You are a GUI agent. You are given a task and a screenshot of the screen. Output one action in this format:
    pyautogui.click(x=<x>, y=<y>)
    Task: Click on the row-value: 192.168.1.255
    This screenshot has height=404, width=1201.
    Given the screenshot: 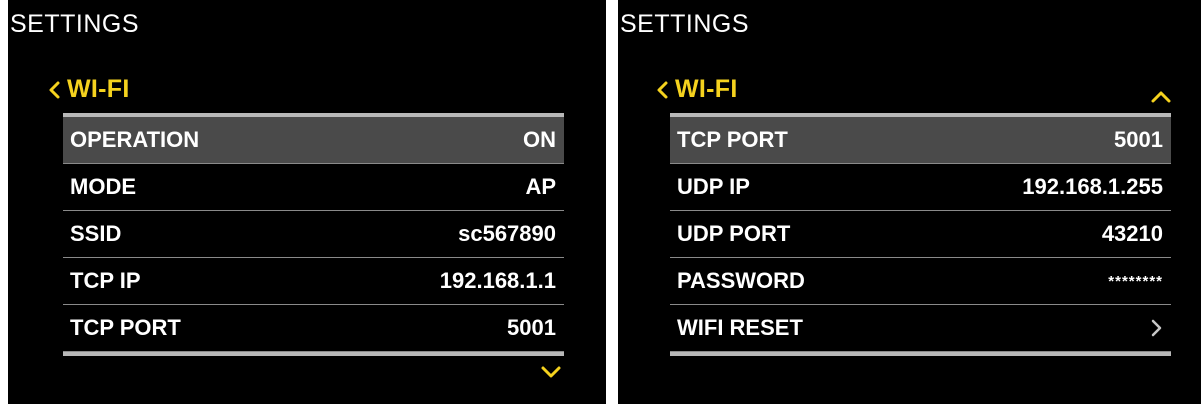 What is the action you would take?
    pyautogui.click(x=1092, y=186)
    